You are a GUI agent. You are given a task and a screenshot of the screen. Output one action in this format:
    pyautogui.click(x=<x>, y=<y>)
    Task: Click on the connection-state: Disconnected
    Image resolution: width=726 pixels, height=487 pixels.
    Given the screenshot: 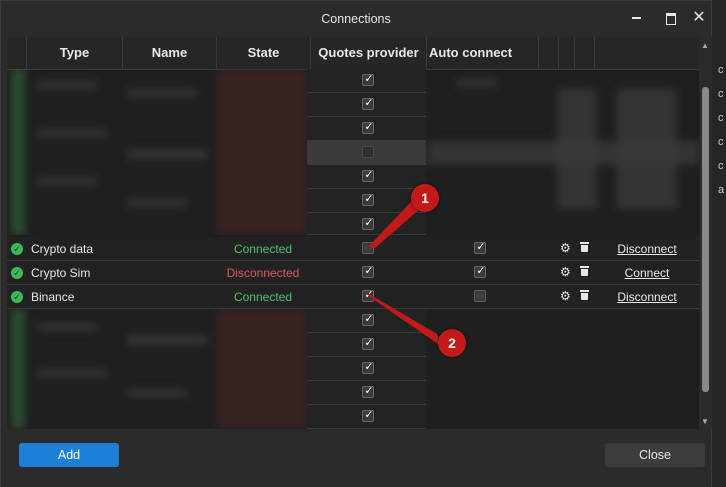 What is the action you would take?
    pyautogui.click(x=263, y=273)
    